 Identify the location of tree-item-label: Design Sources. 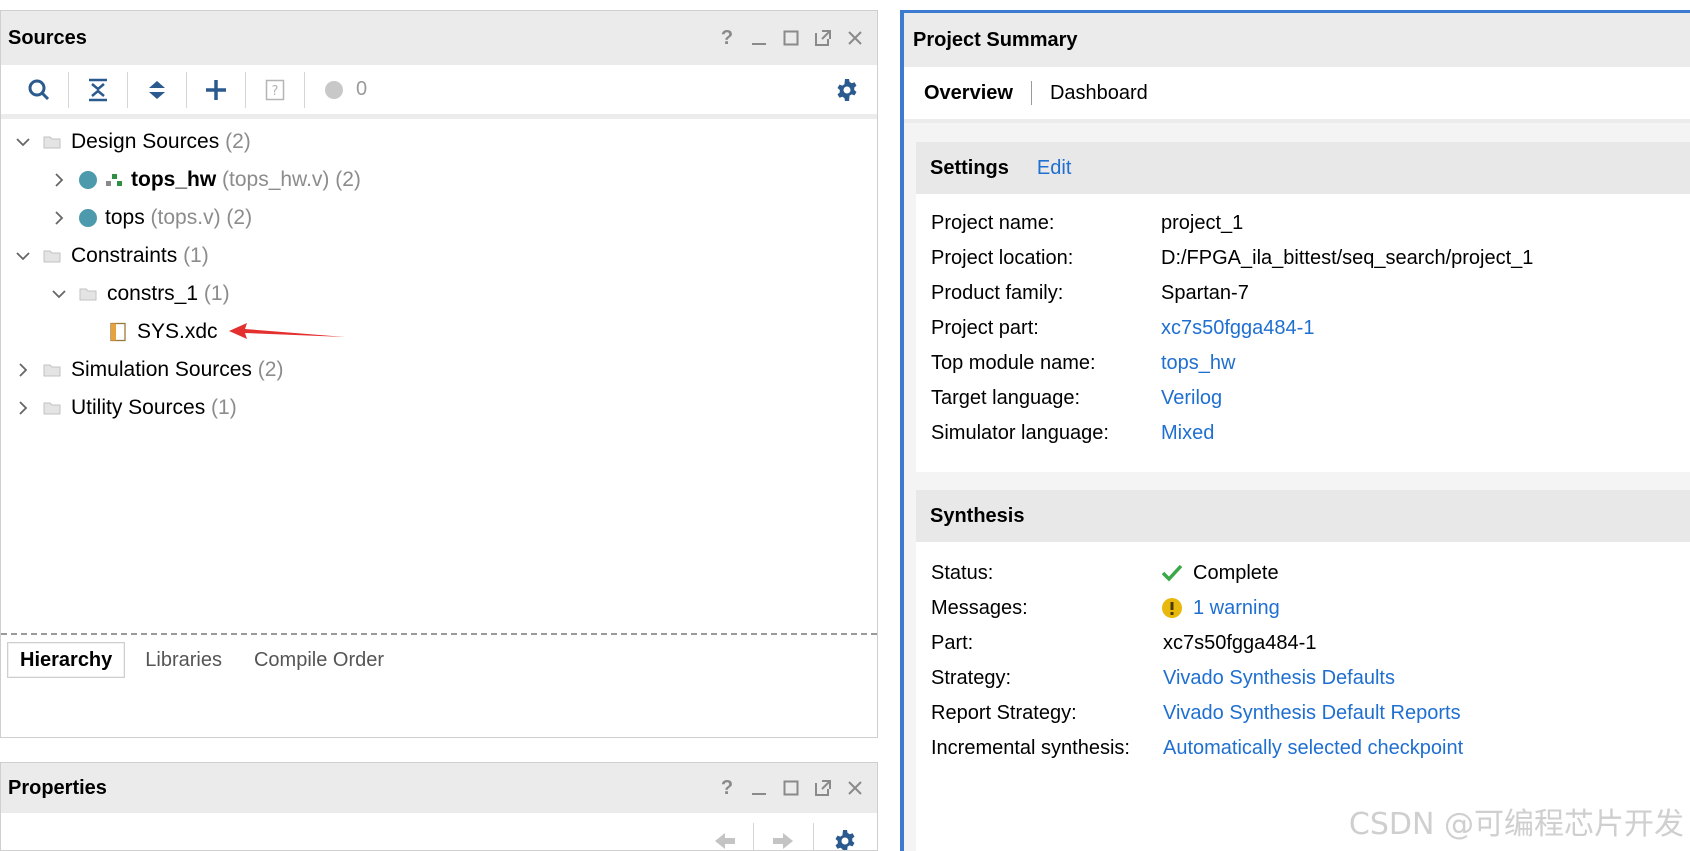
(145, 141).